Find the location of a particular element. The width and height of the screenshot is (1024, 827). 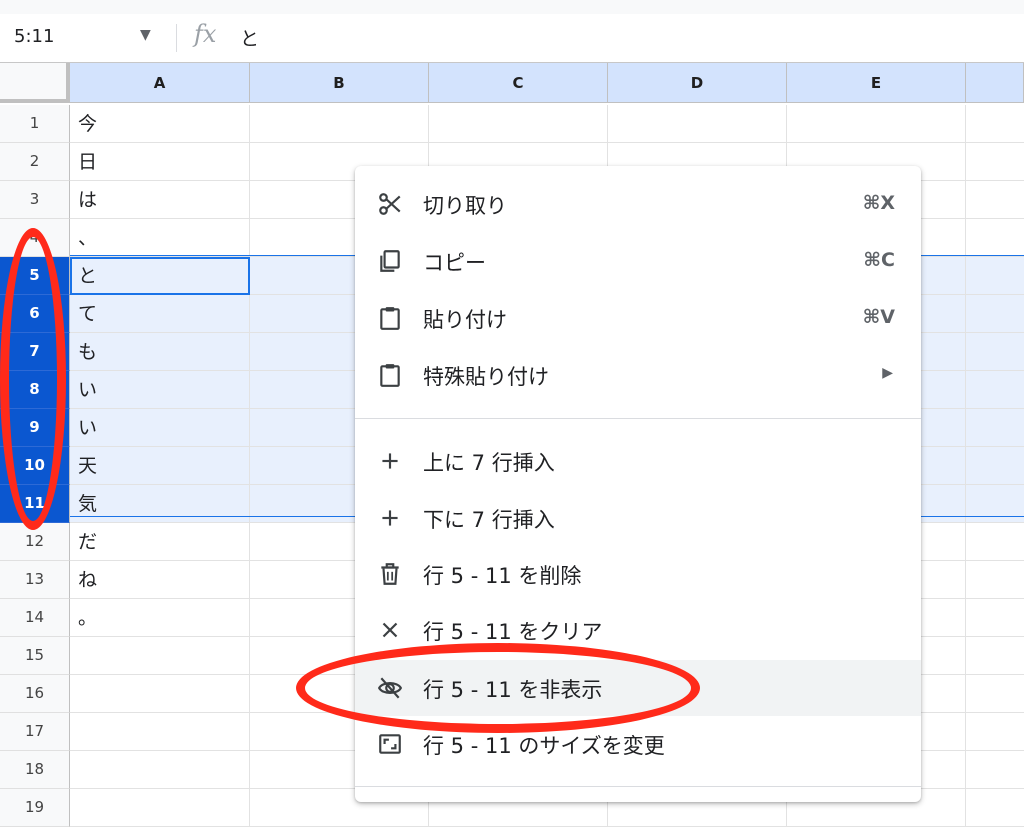

menu-item-paste-special: 特殊貼り付け ▶ is located at coordinates (638, 375).